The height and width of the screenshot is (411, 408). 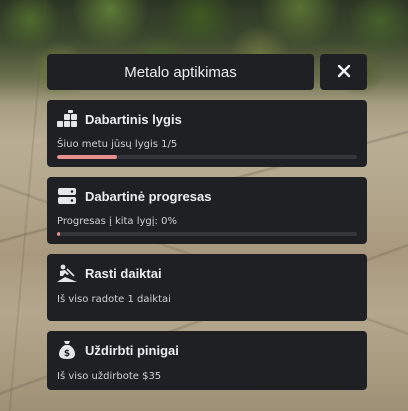 What do you see at coordinates (207, 360) in the screenshot?
I see `card-earned-money: $ Uždirbti pinigai Iš viso uždirbote $35` at bounding box center [207, 360].